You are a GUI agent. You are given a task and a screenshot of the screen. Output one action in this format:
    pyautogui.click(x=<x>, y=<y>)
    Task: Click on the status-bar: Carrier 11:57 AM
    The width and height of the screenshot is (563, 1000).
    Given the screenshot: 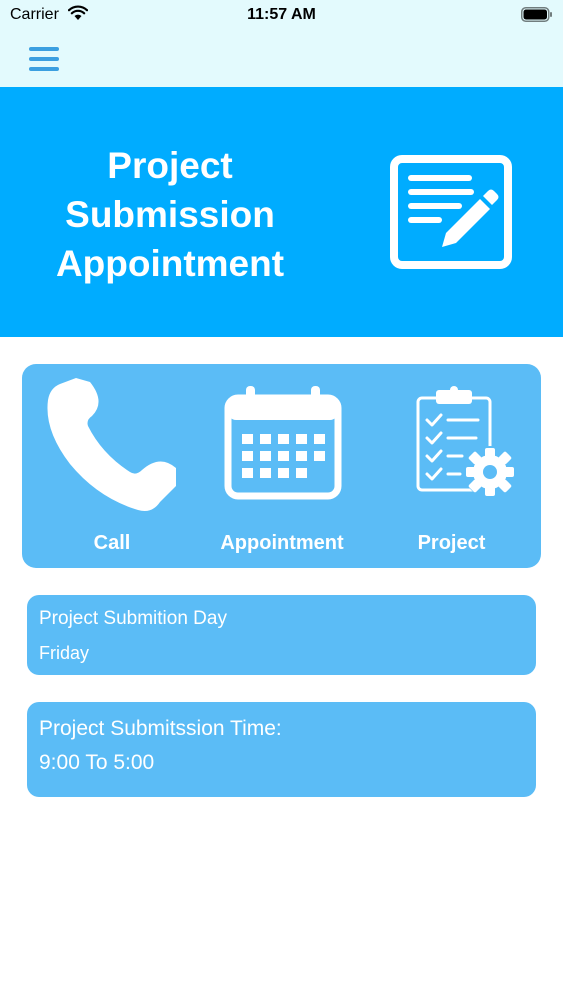 What is the action you would take?
    pyautogui.click(x=281, y=15)
    